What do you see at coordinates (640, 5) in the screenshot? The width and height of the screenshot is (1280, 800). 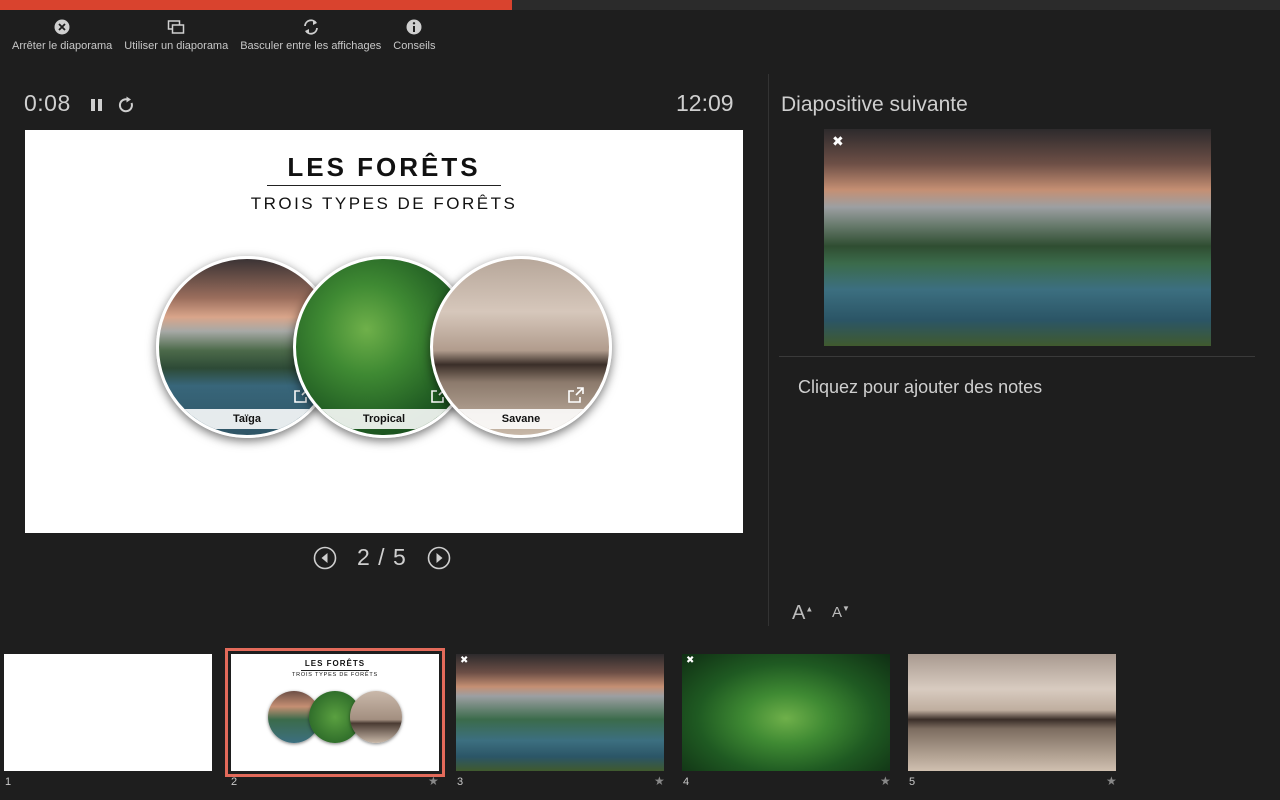 I see `slideshow-progress-track` at bounding box center [640, 5].